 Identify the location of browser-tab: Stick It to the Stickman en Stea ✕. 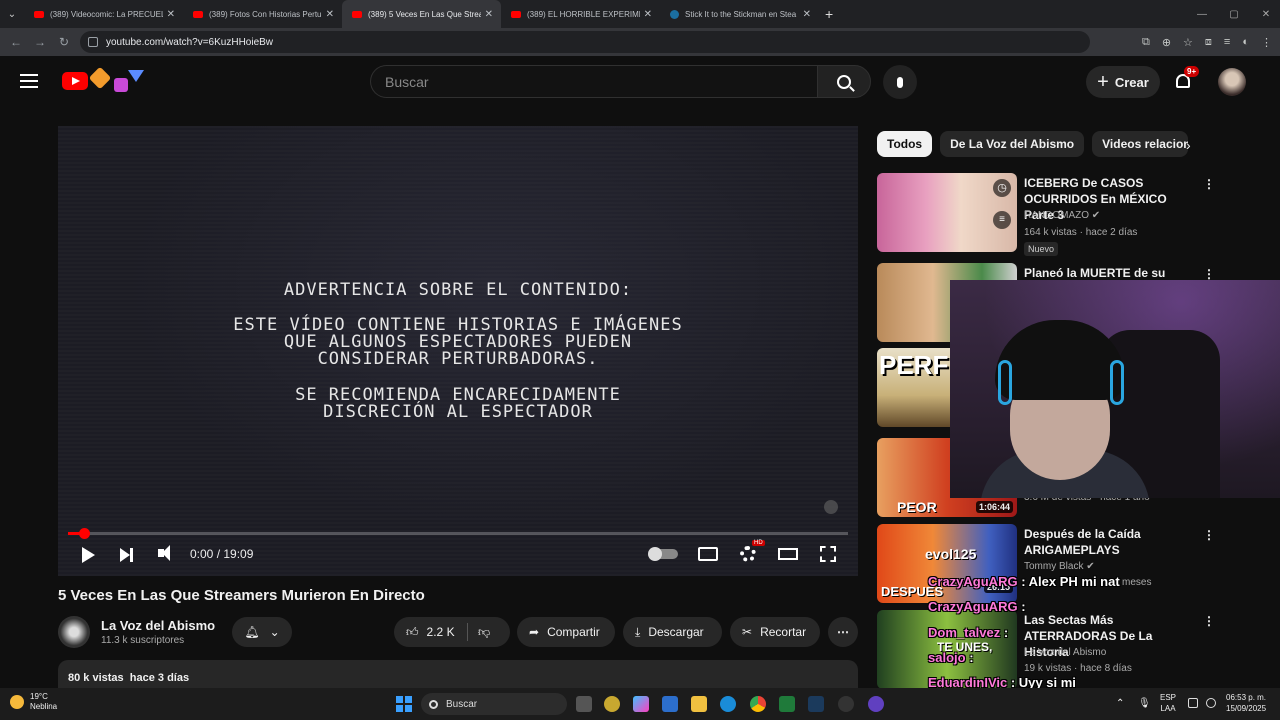
(739, 14).